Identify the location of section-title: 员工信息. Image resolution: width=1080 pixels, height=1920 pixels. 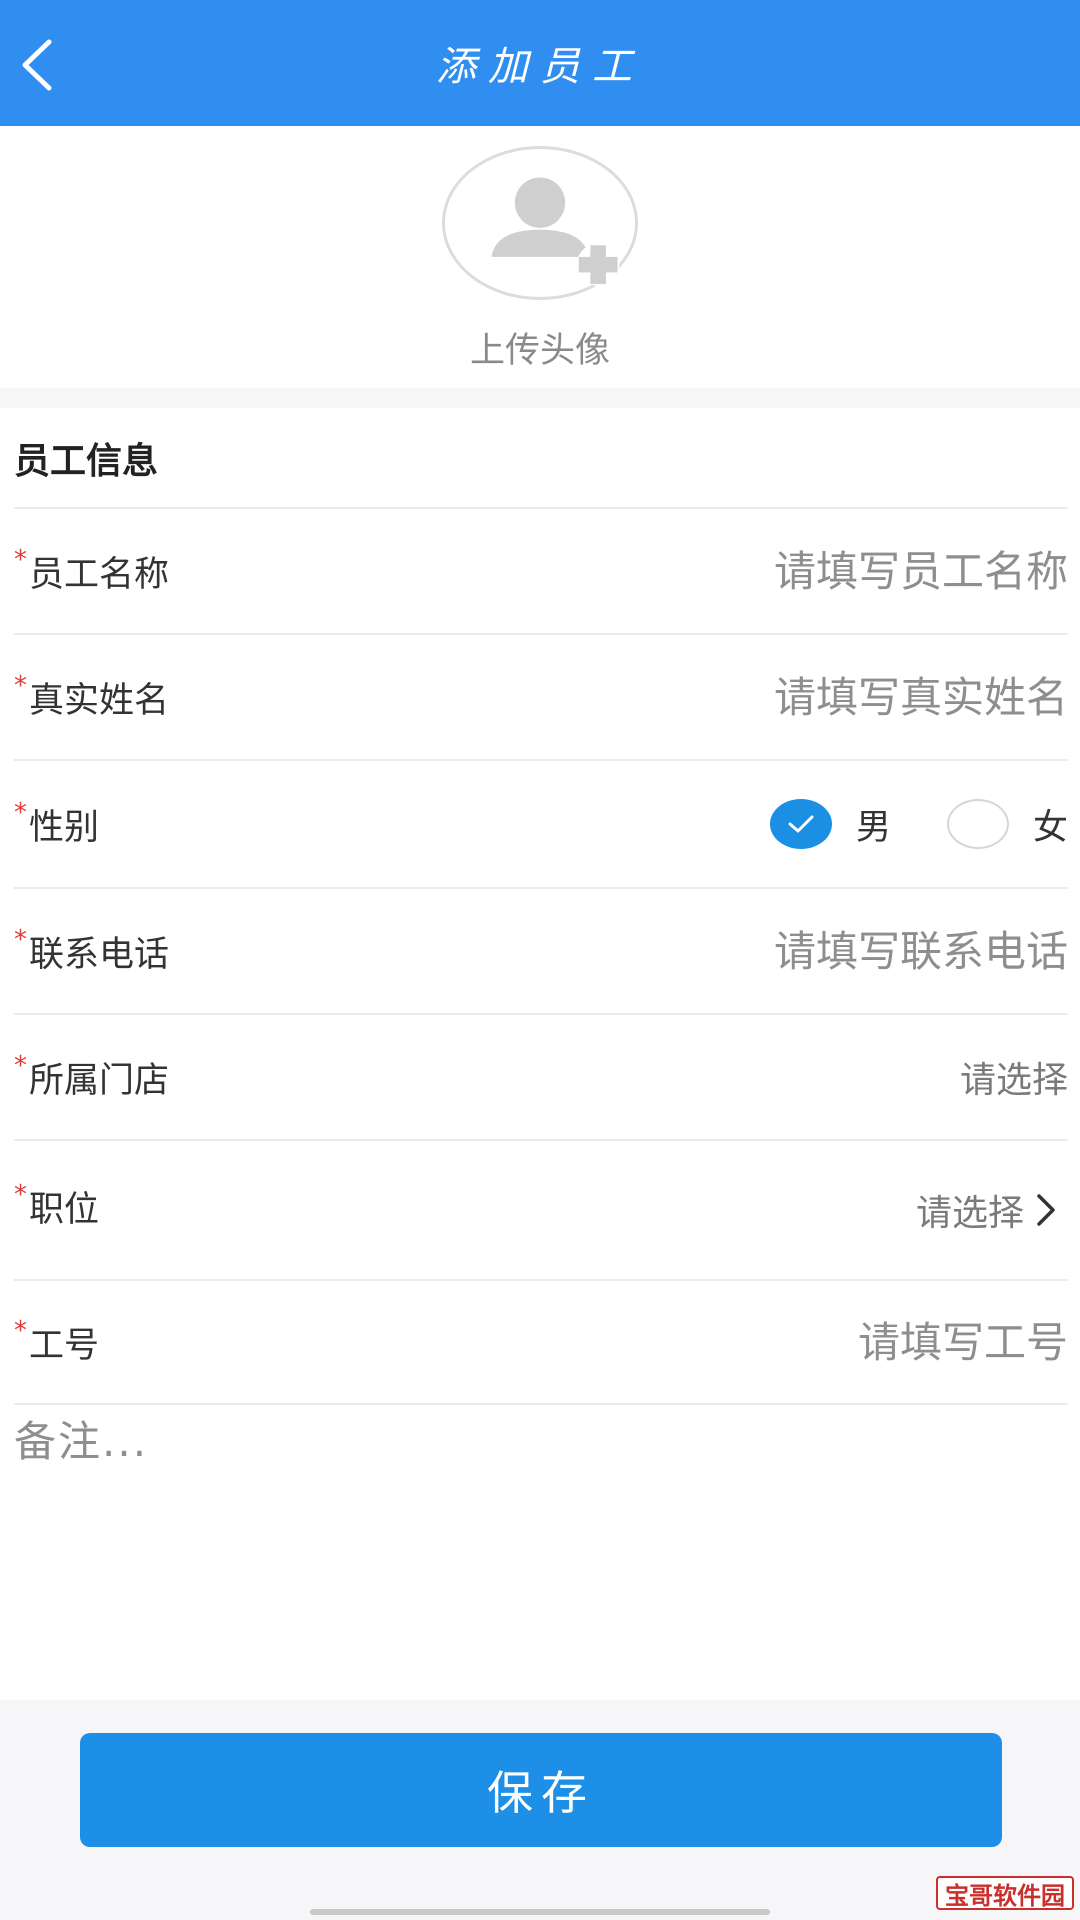
(86, 461).